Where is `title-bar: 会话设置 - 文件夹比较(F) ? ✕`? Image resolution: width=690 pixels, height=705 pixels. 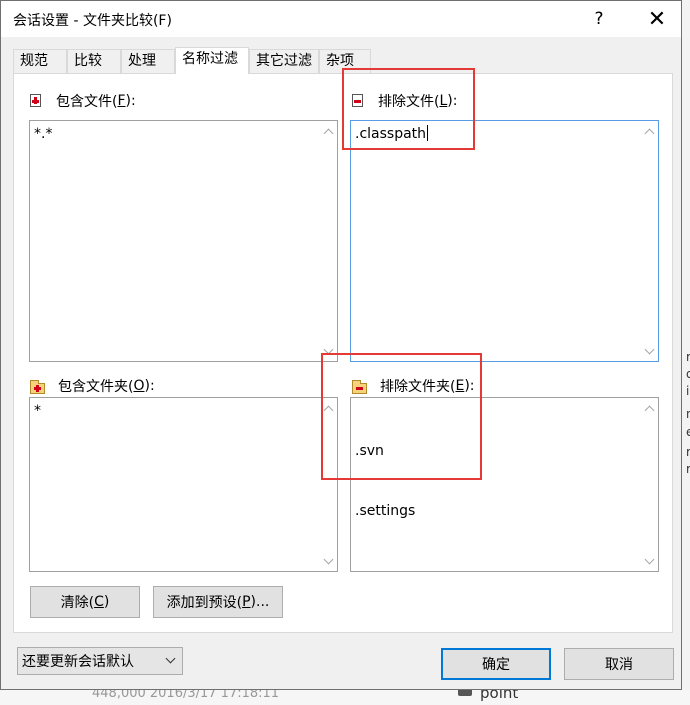
title-bar: 会话设置 - 文件夹比较(F) ? ✕ is located at coordinates (341, 19).